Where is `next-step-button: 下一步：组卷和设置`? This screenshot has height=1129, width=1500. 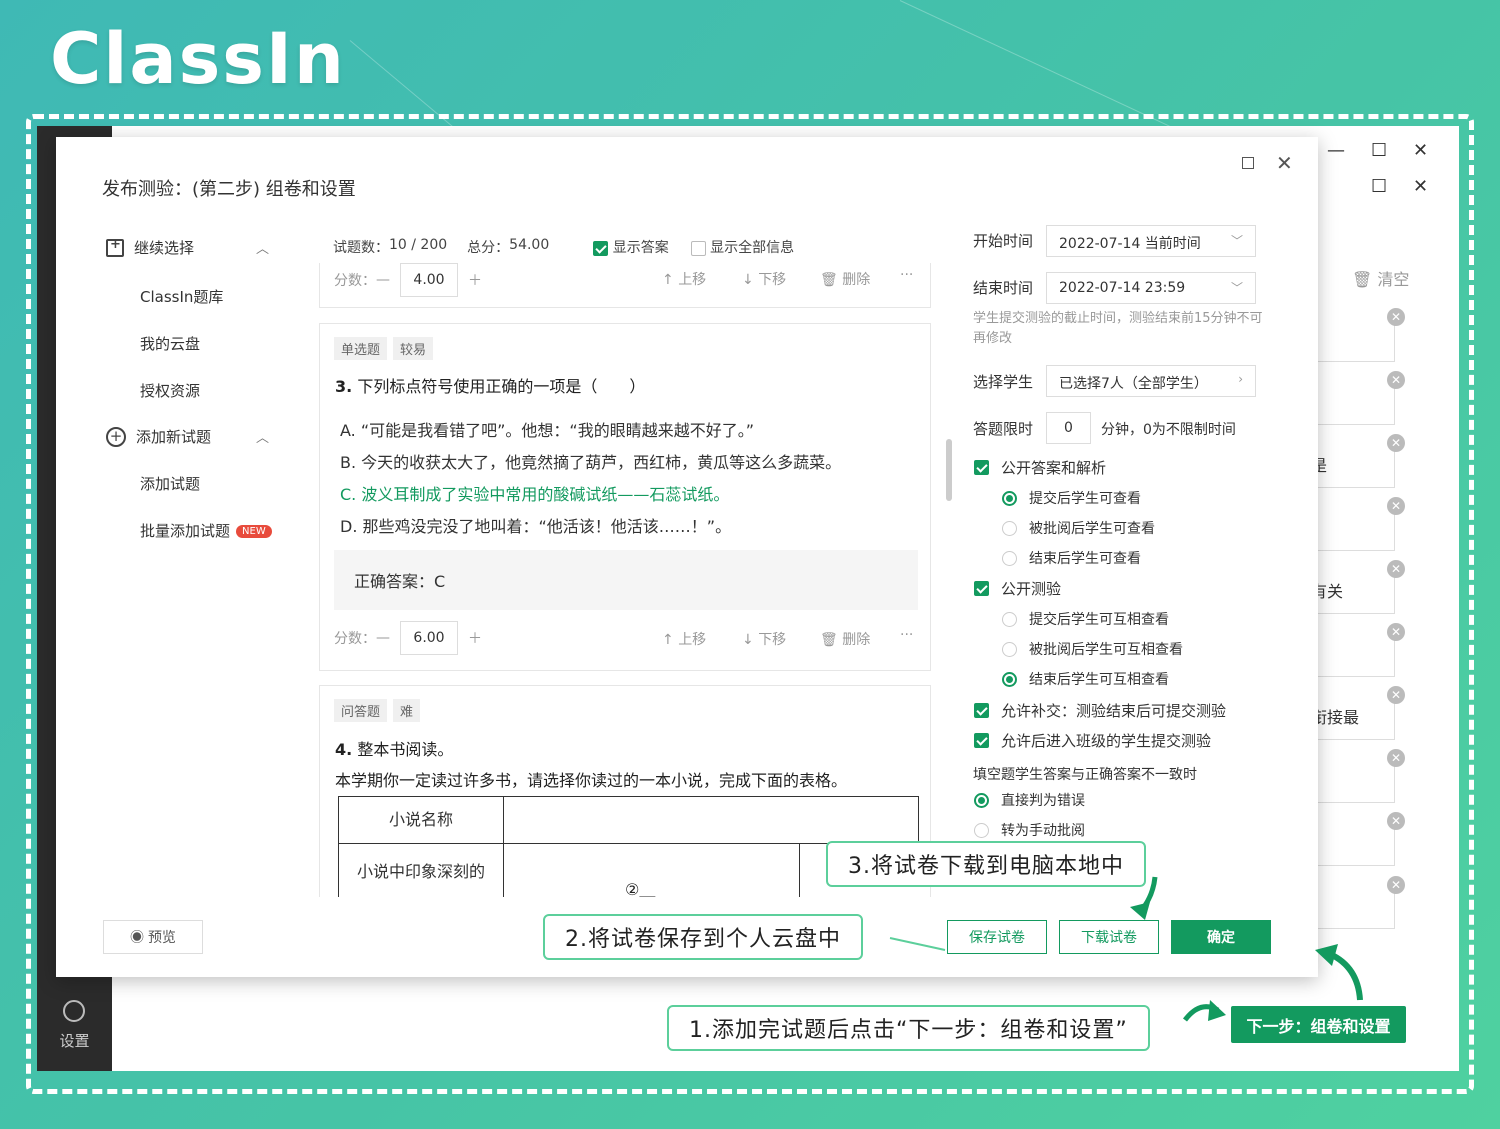 next-step-button: 下一步：组卷和设置 is located at coordinates (1318, 1024).